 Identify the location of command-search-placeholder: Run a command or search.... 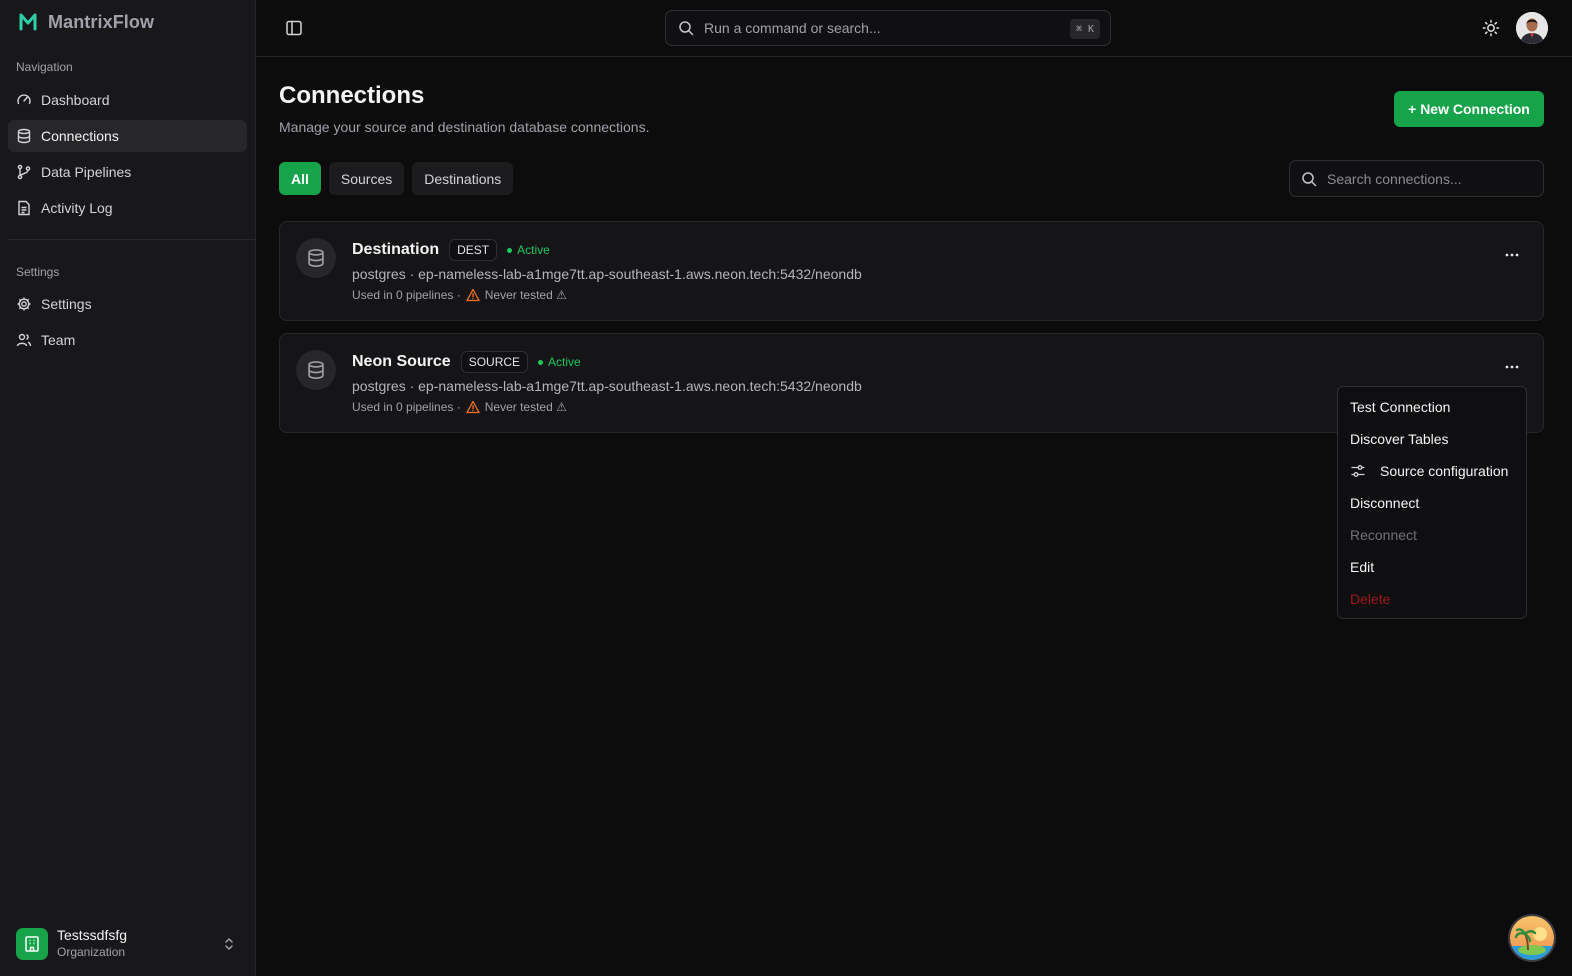
(792, 28).